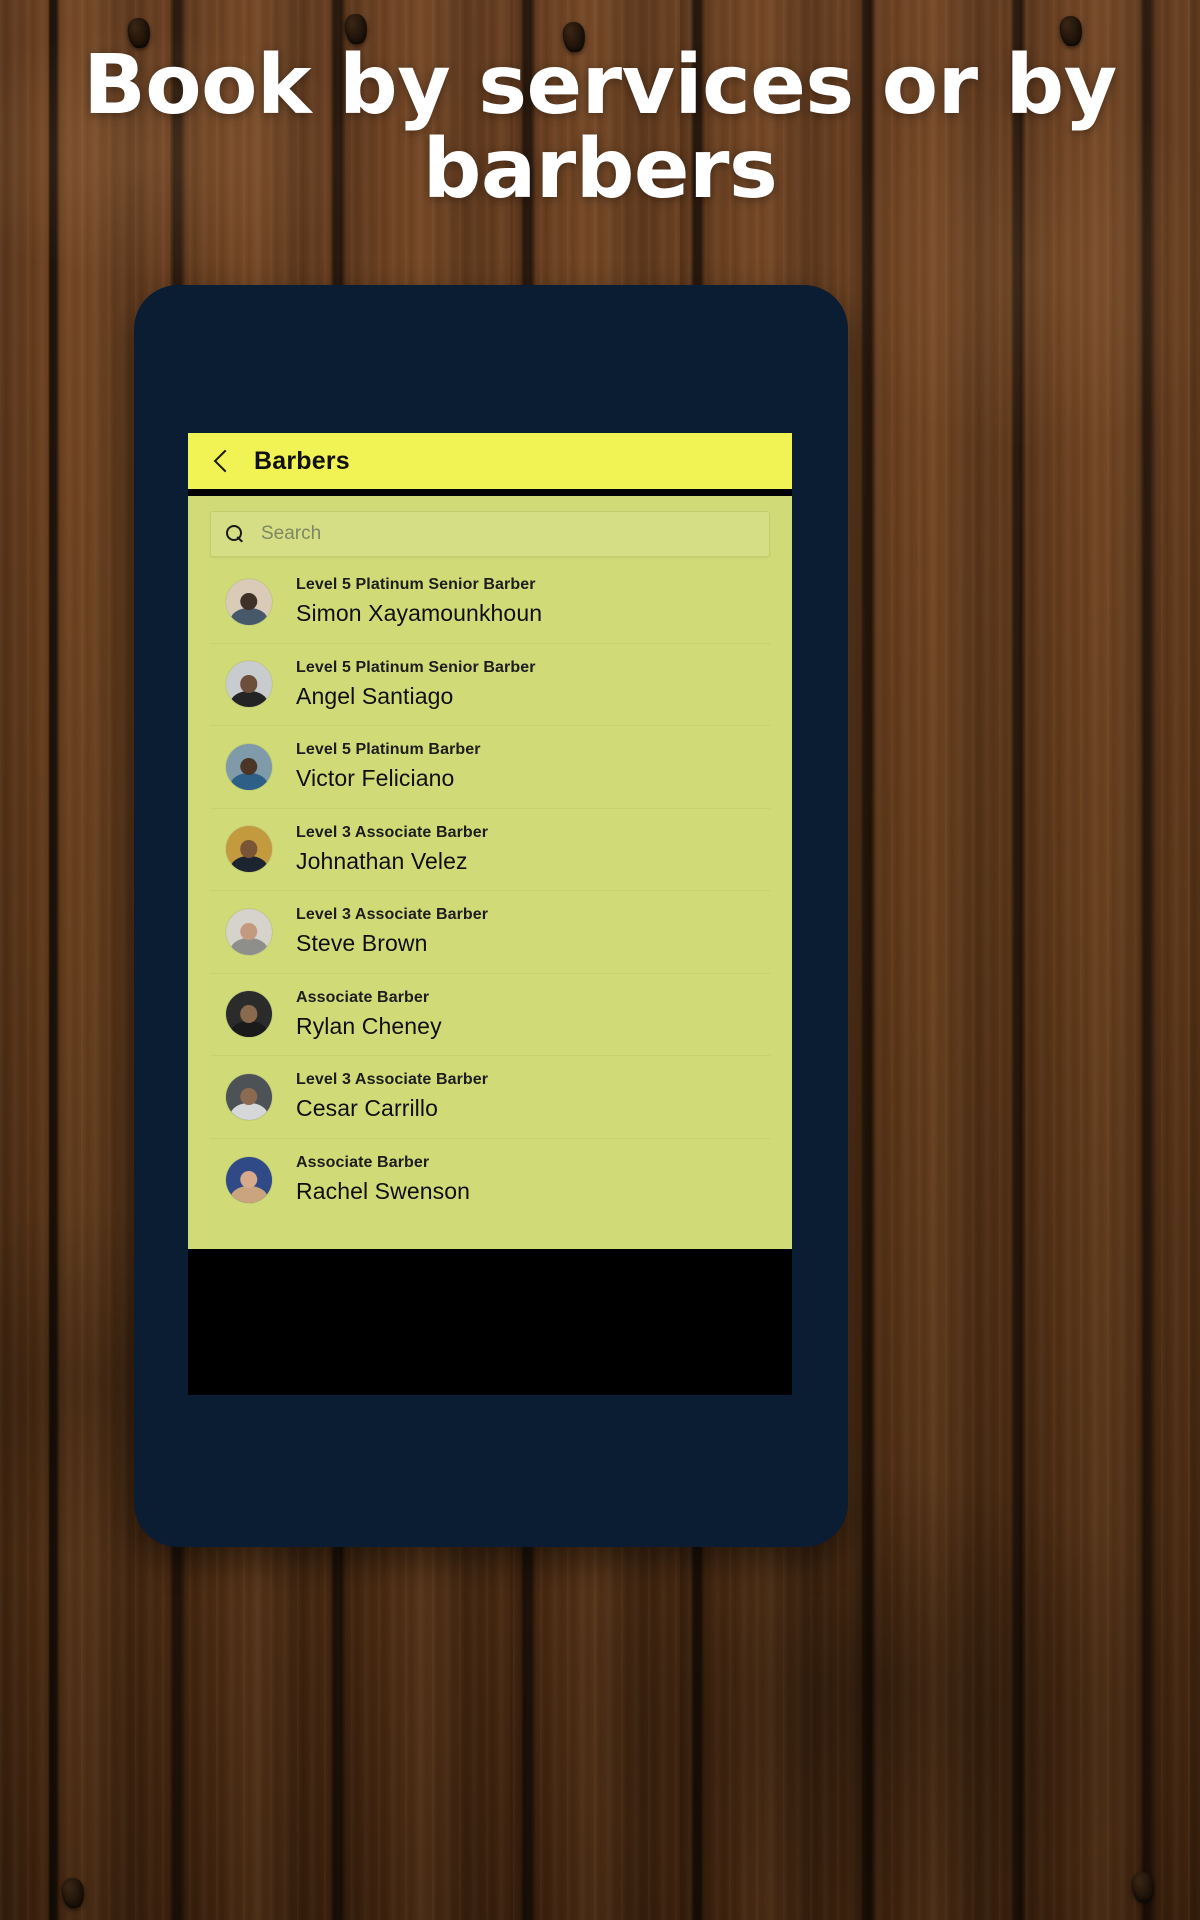 The width and height of the screenshot is (1200, 1920). What do you see at coordinates (490, 464) in the screenshot?
I see `app-bar: Barbers` at bounding box center [490, 464].